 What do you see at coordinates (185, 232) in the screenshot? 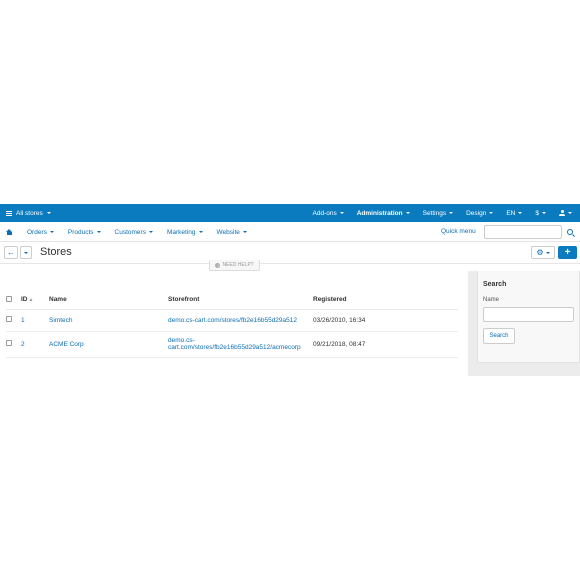
I see `nav-marketing: Marketing` at bounding box center [185, 232].